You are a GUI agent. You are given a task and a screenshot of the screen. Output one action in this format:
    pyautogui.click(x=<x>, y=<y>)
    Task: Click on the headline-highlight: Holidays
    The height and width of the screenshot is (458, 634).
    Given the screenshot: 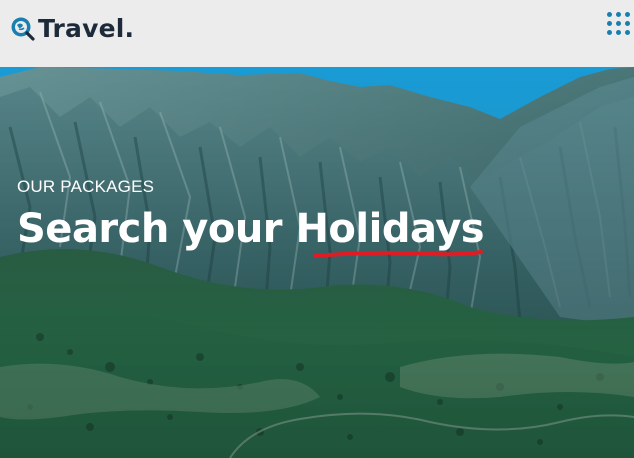 What is the action you would take?
    pyautogui.click(x=390, y=229)
    